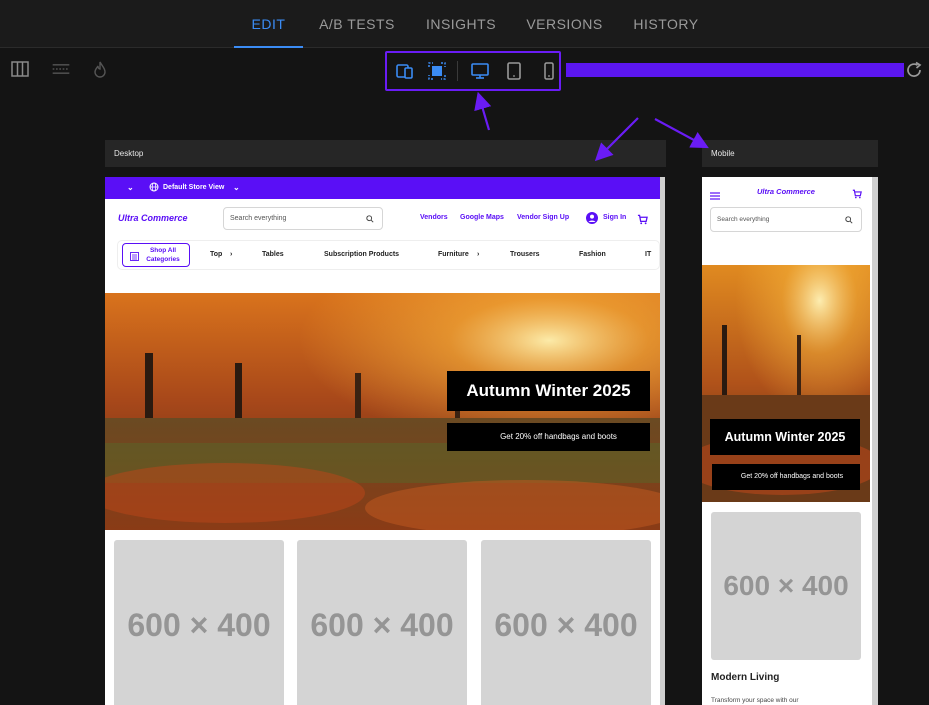 The image size is (929, 705). I want to click on tab-ab-tests: A/B TESTS, so click(357, 24).